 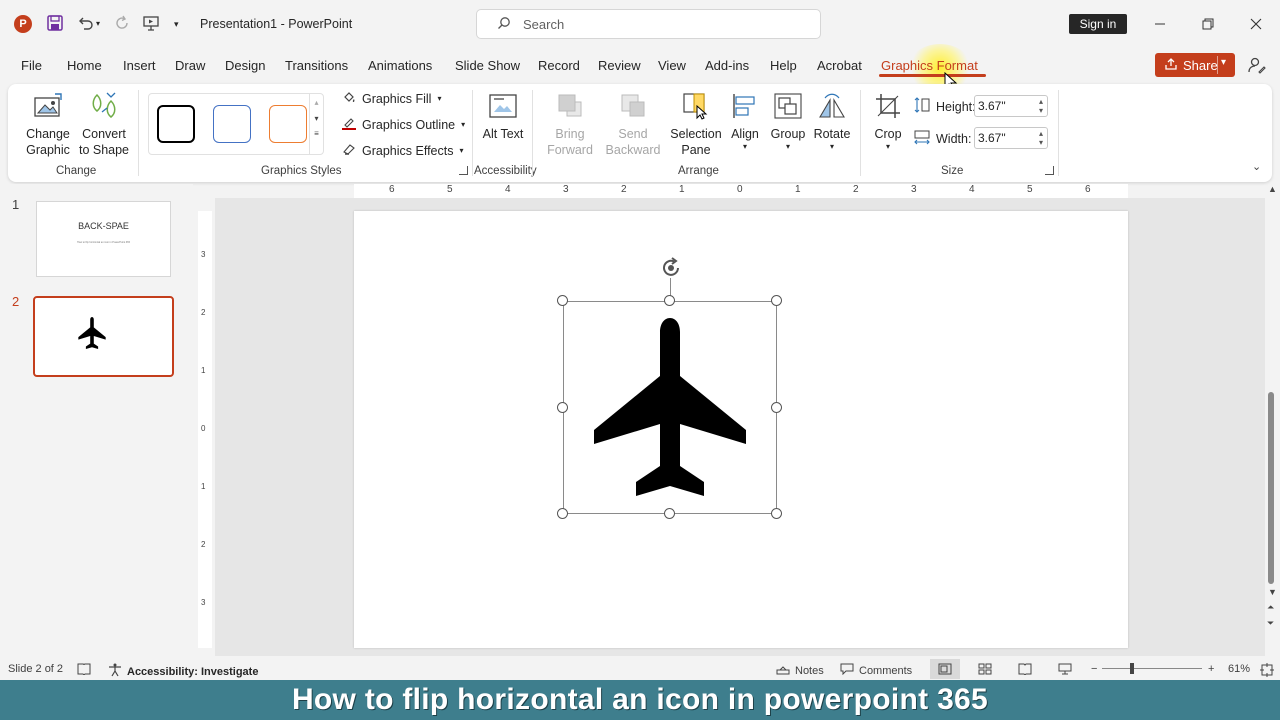 What do you see at coordinates (472, 133) in the screenshot?
I see `group-separator` at bounding box center [472, 133].